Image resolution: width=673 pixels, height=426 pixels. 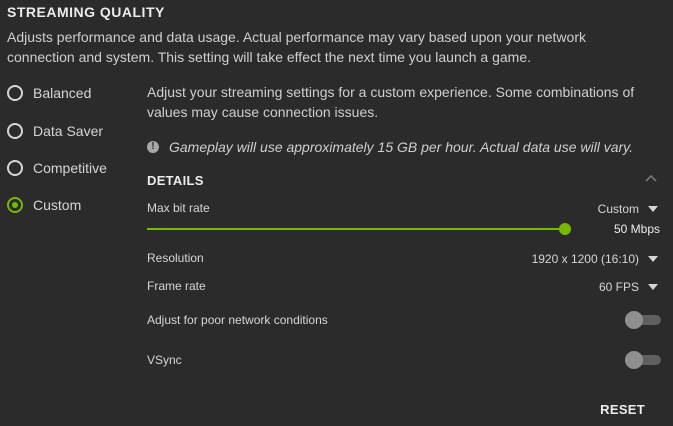 What do you see at coordinates (62, 93) in the screenshot?
I see `preset-label: Balanced` at bounding box center [62, 93].